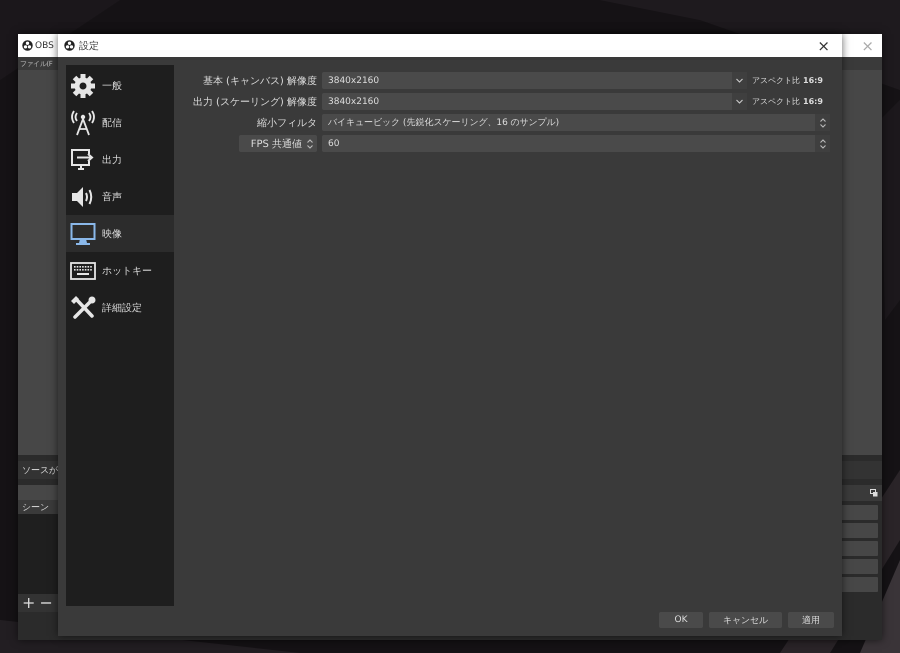 This screenshot has width=900, height=653. I want to click on dialog-button: 適用, so click(811, 620).